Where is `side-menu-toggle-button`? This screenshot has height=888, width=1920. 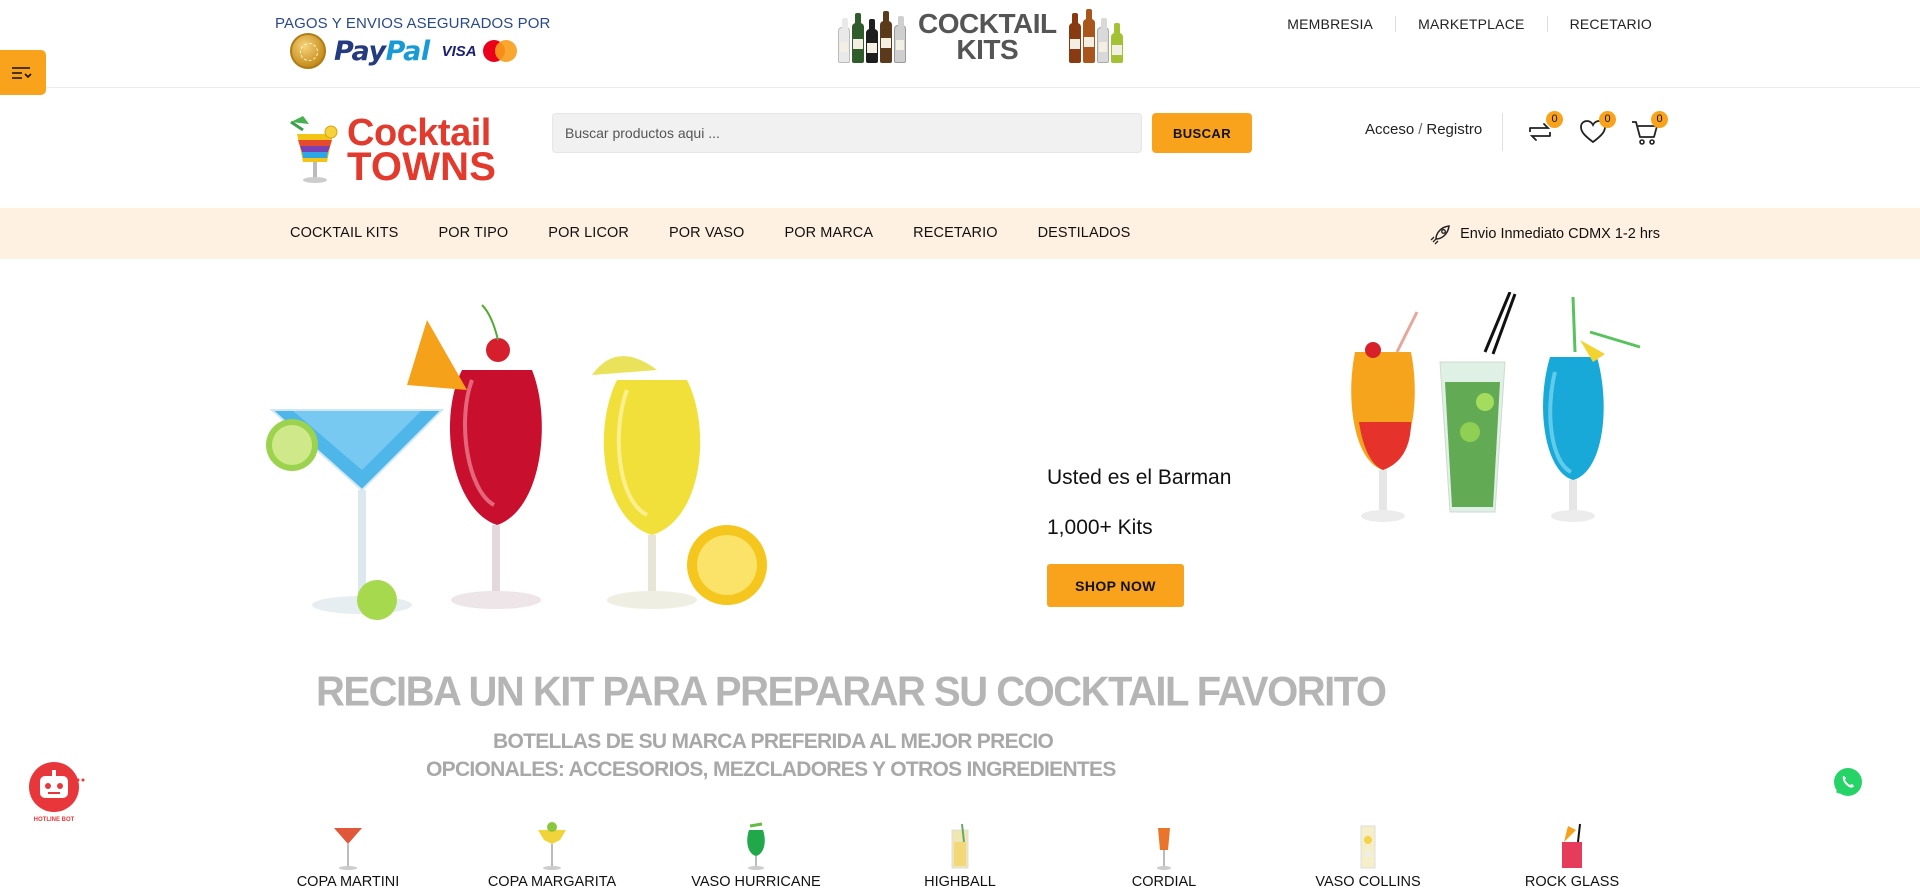 side-menu-toggle-button is located at coordinates (23, 72).